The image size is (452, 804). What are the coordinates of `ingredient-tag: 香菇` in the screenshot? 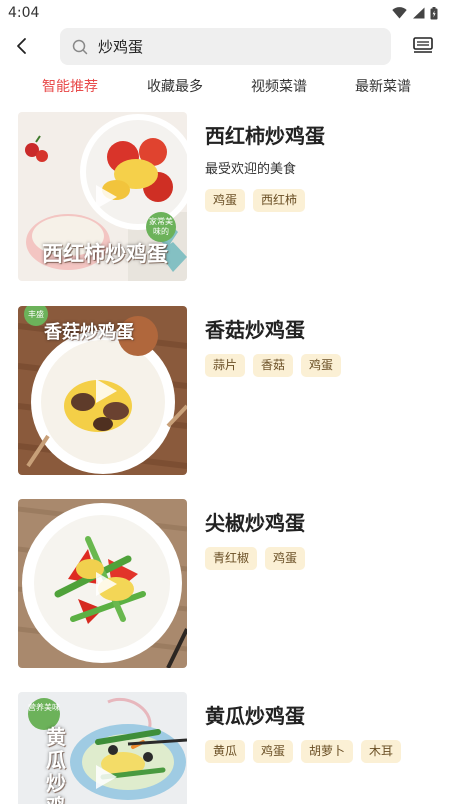 It's located at (273, 365).